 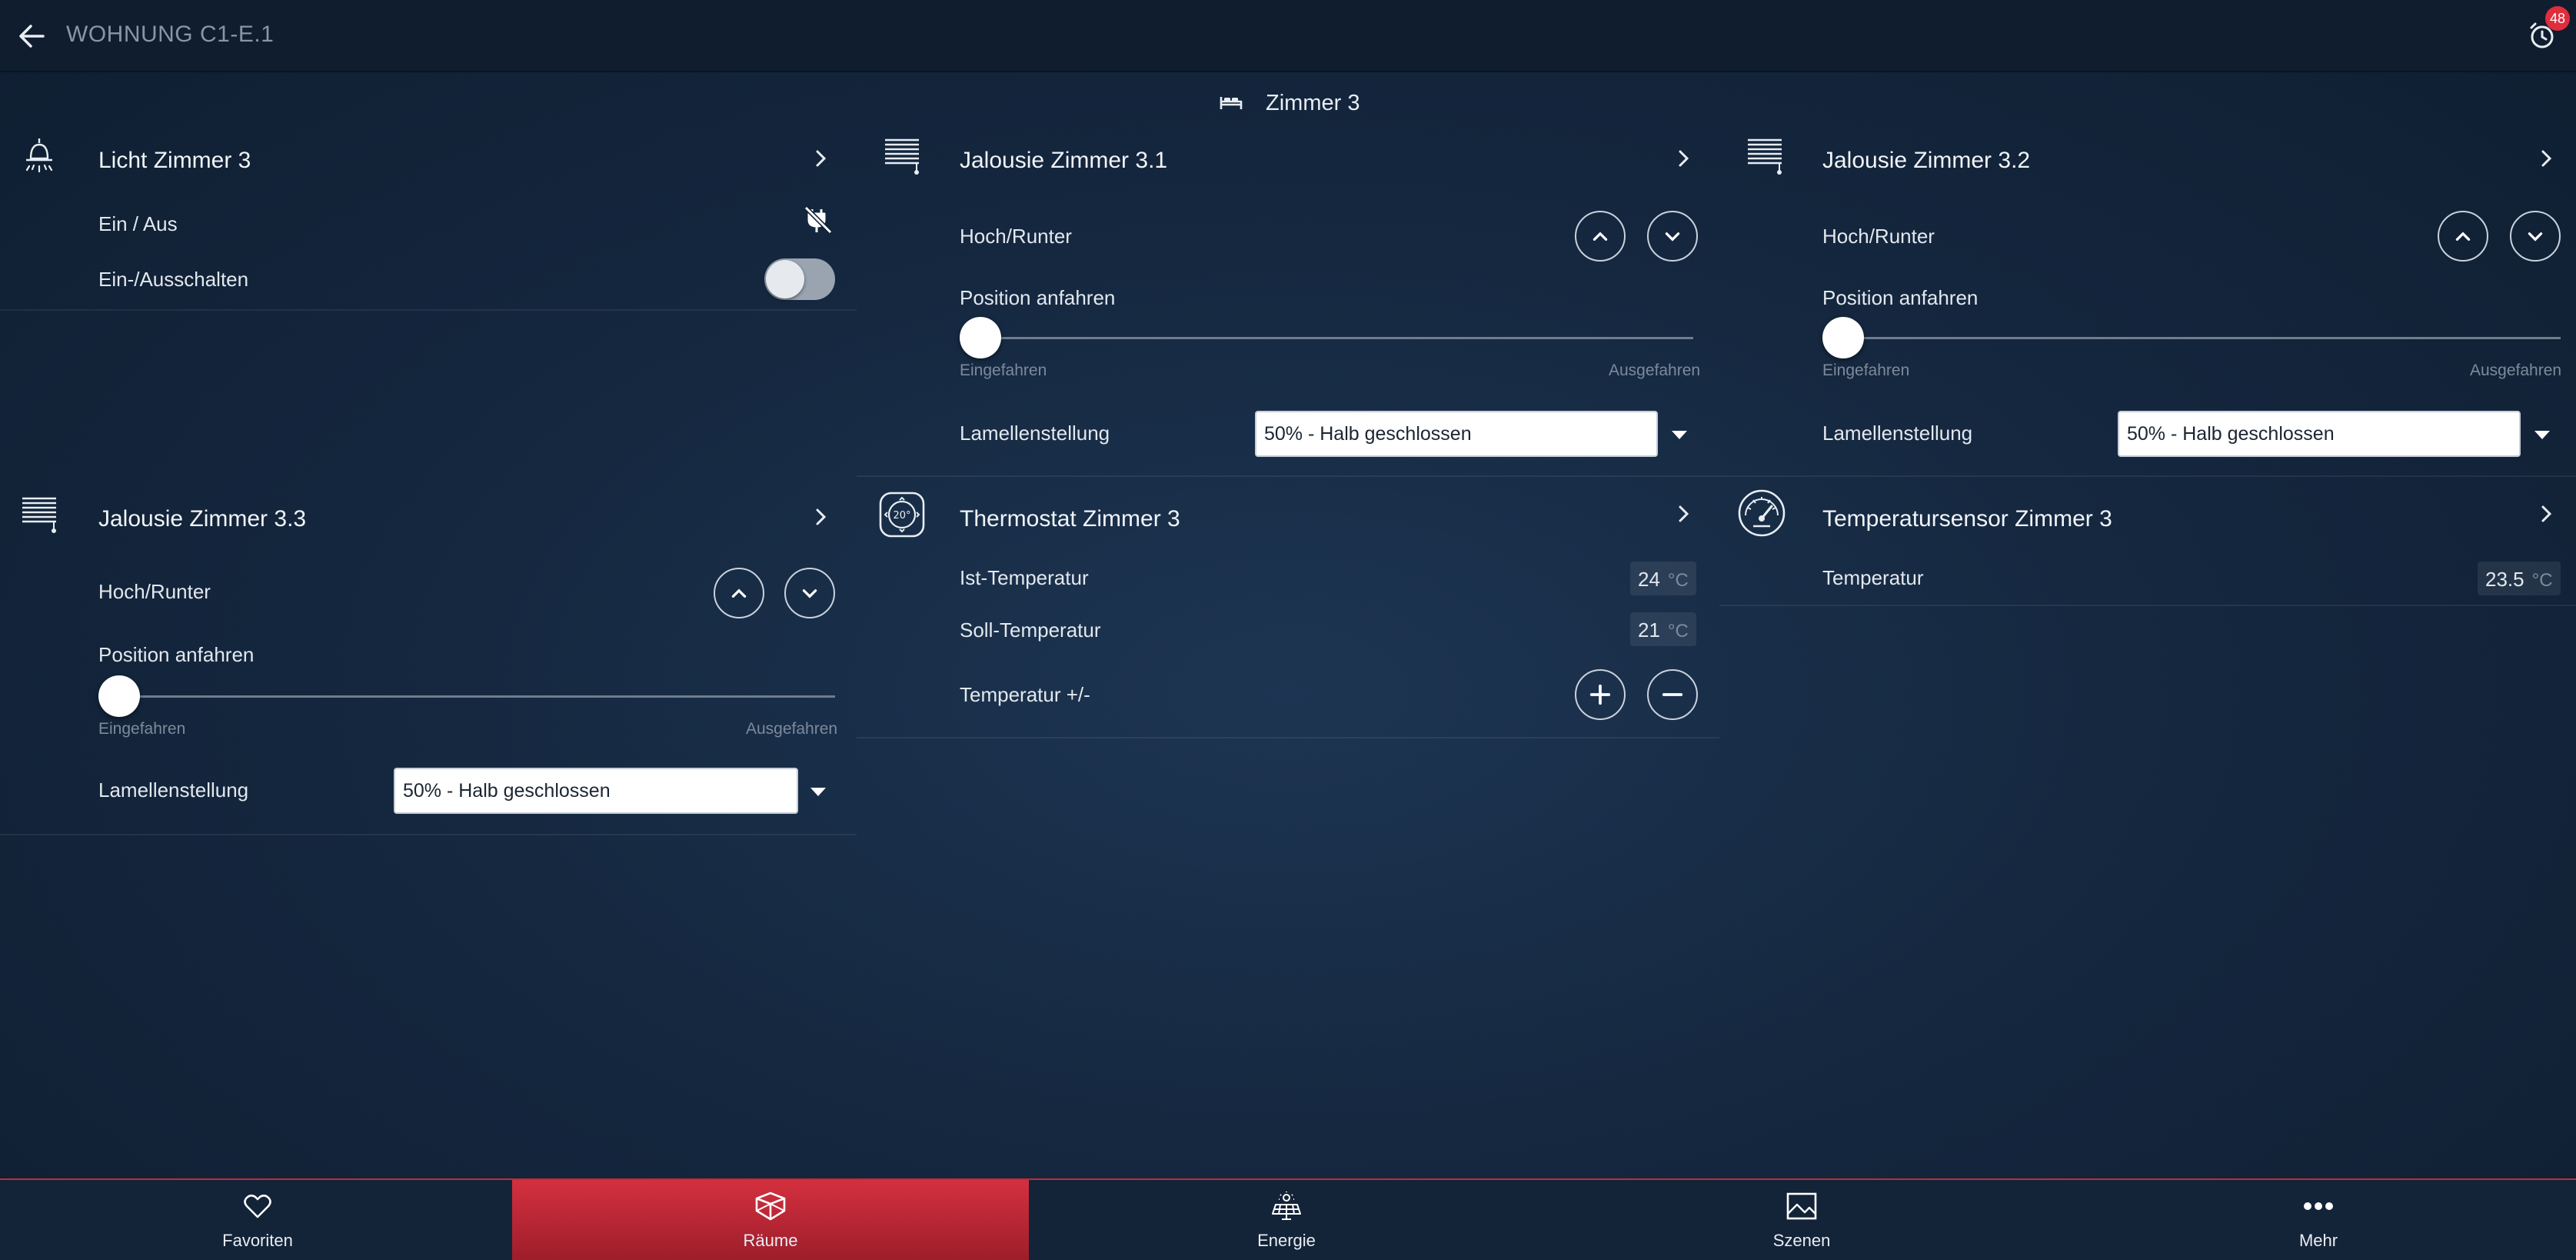 I want to click on card-title: Temperatursensor Zimmer 3, so click(x=1967, y=519).